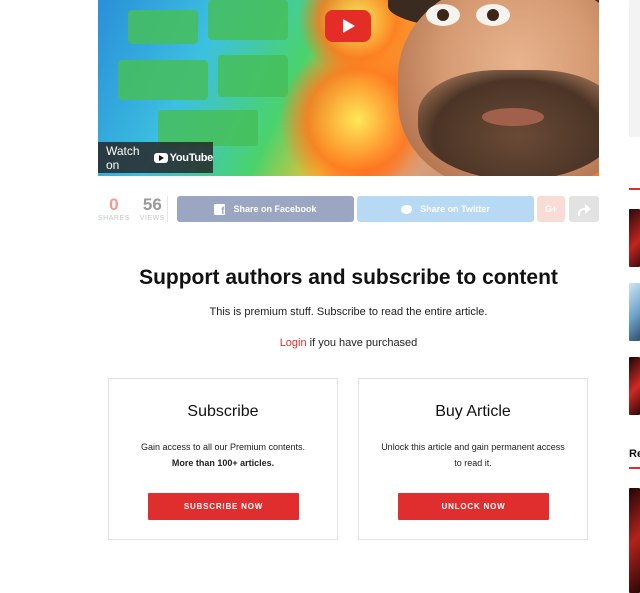  Describe the element at coordinates (160, 157) in the screenshot. I see `youtube-icon` at that location.